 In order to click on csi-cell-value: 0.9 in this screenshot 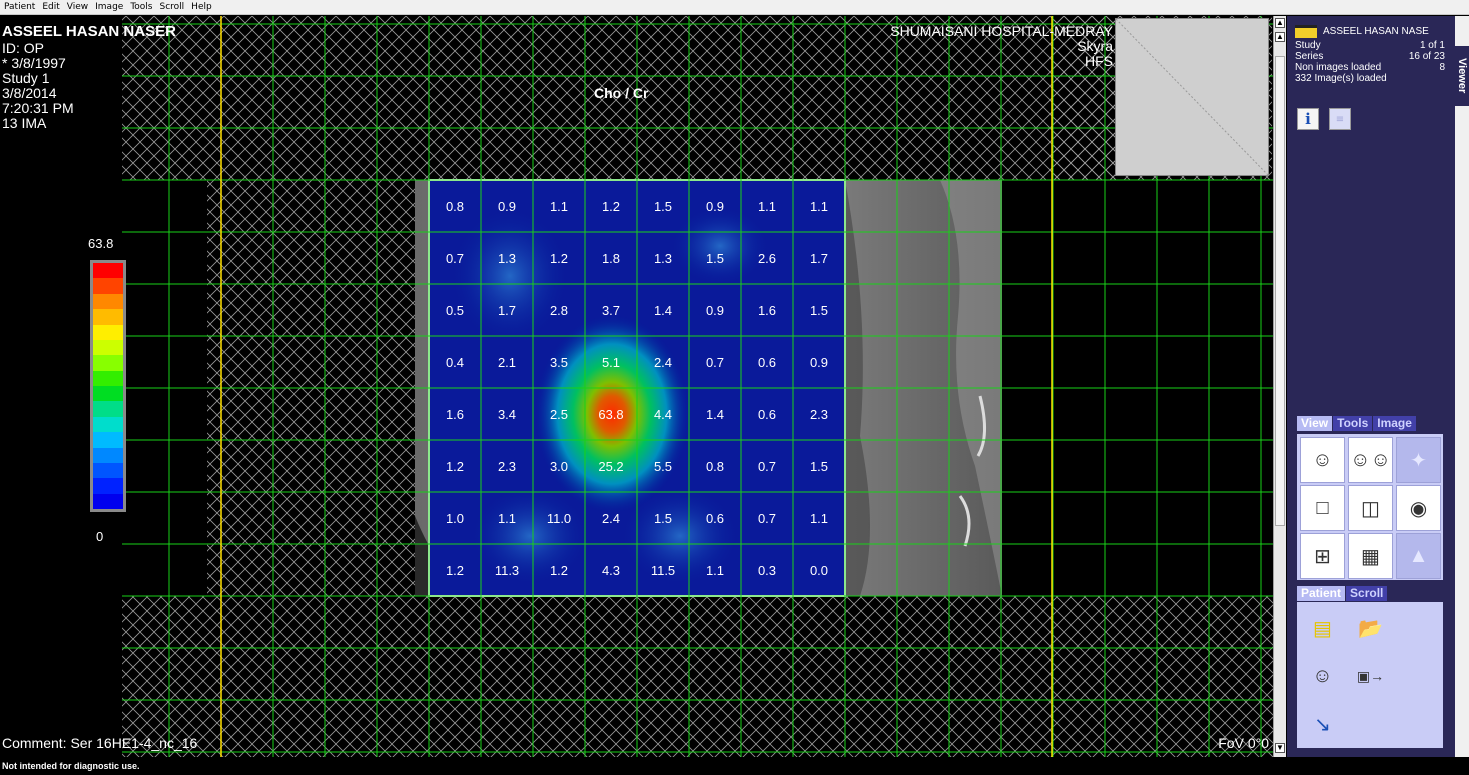, I will do `click(507, 206)`.